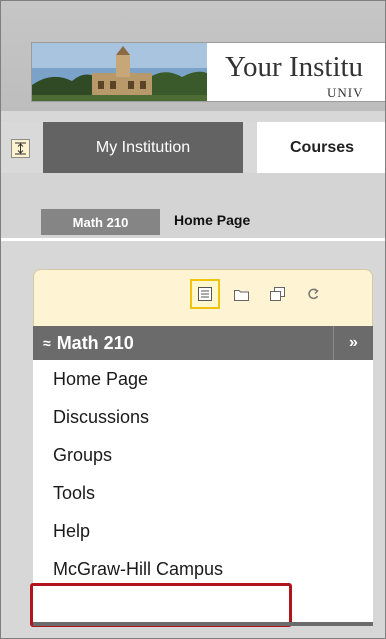 This screenshot has width=386, height=639. Describe the element at coordinates (208, 72) in the screenshot. I see `institution-banner: Your Institu UNIV` at that location.